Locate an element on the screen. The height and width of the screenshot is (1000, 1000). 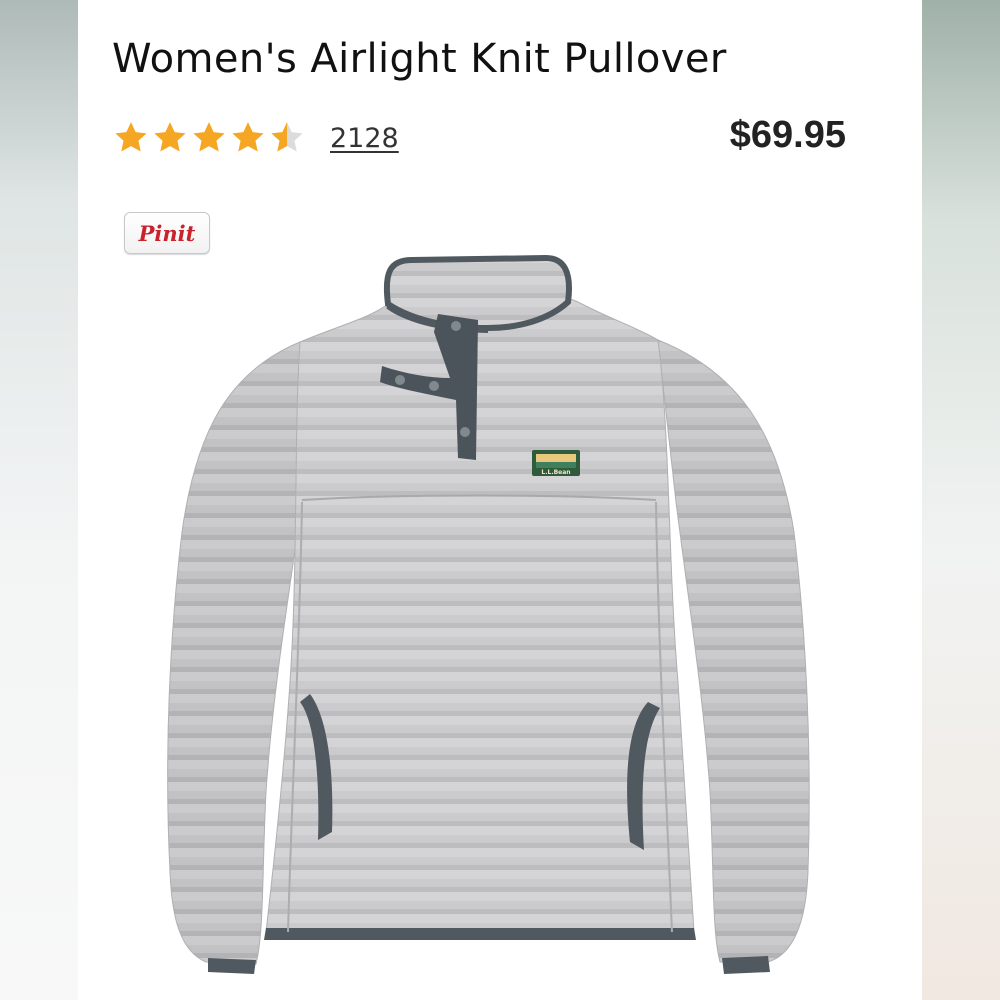
rating-row: 2128 is located at coordinates (255, 138).